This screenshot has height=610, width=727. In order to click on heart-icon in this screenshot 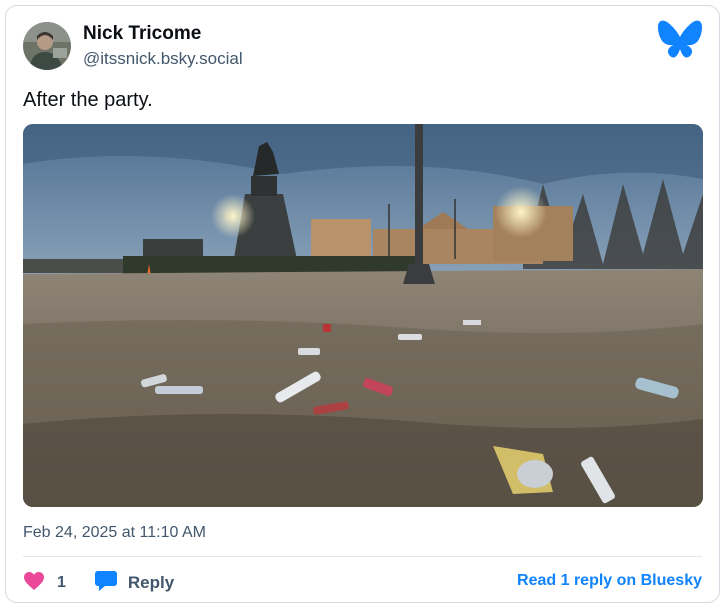, I will do `click(34, 583)`.